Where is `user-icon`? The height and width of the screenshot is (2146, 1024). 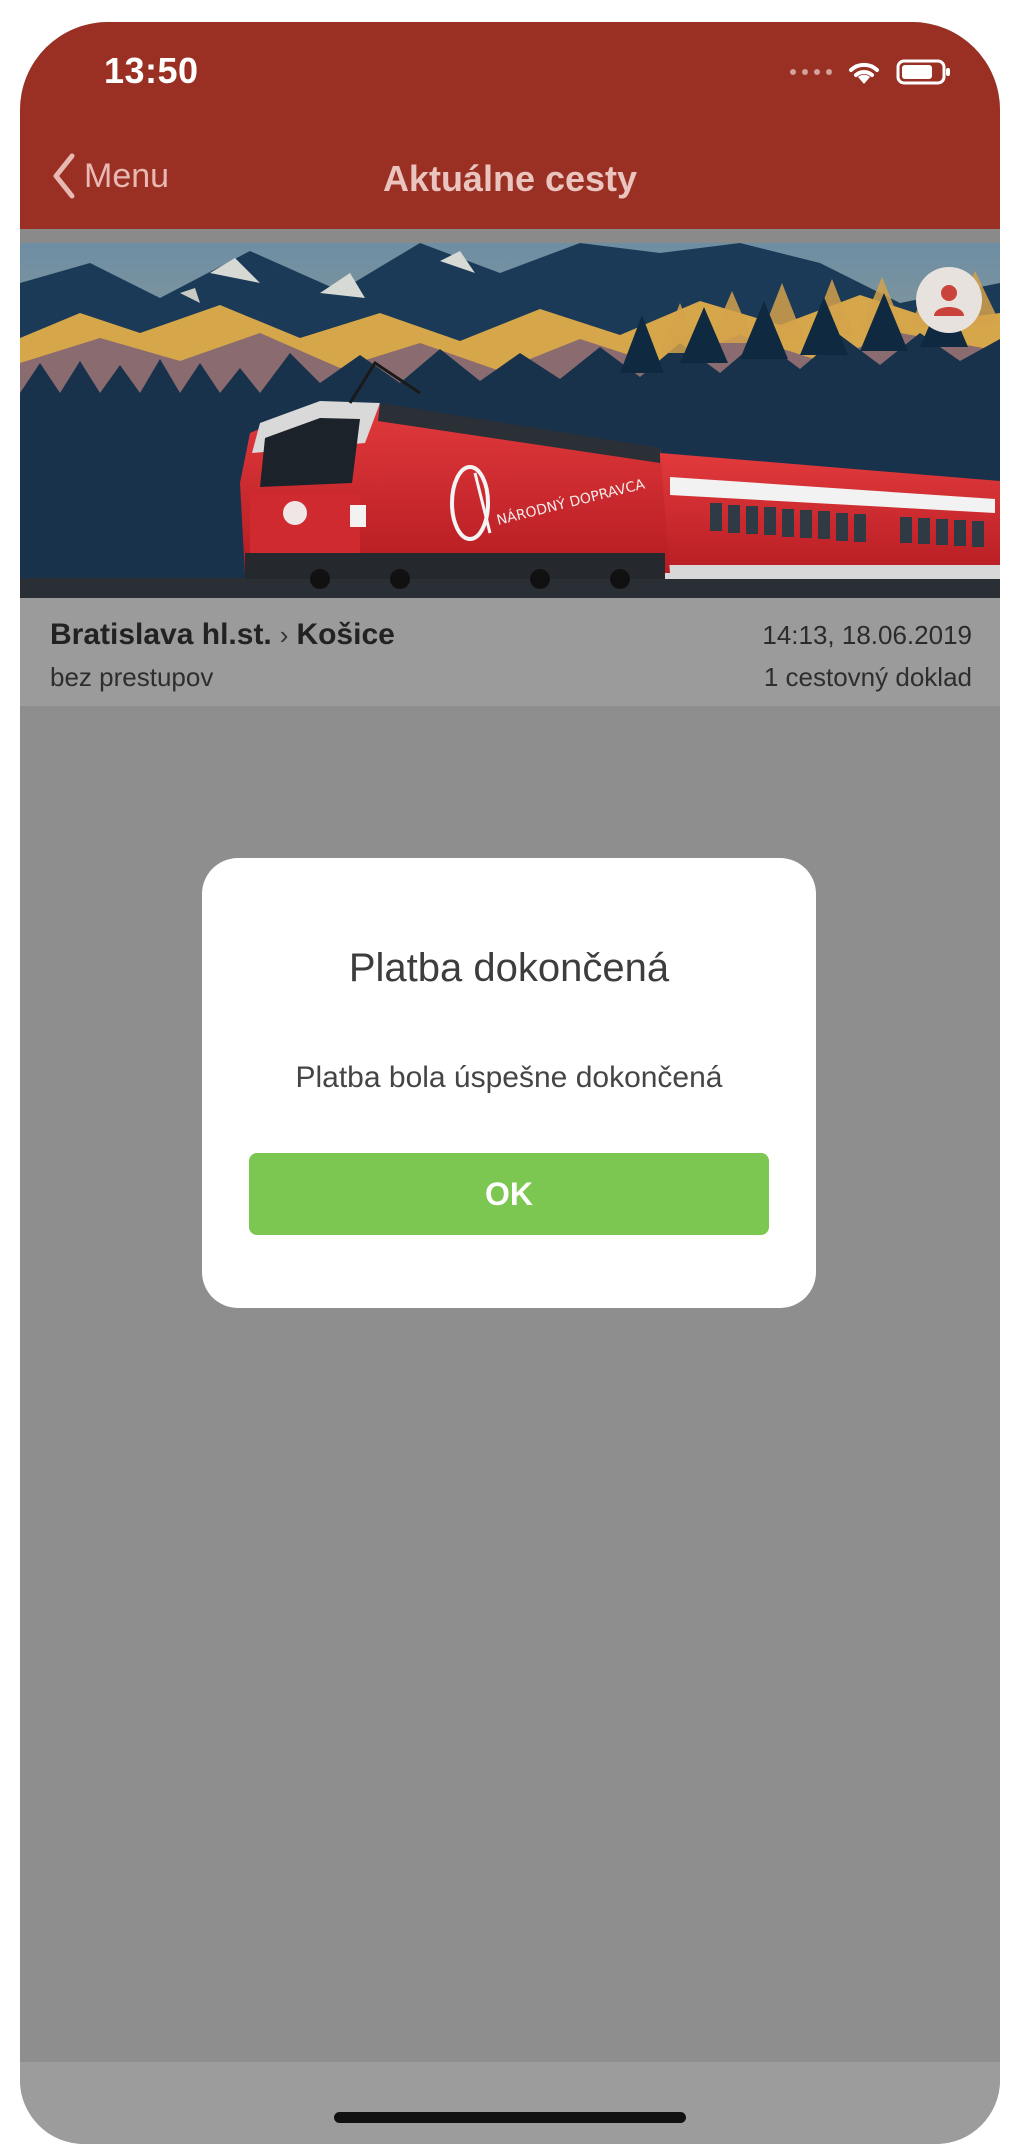
user-icon is located at coordinates (949, 300).